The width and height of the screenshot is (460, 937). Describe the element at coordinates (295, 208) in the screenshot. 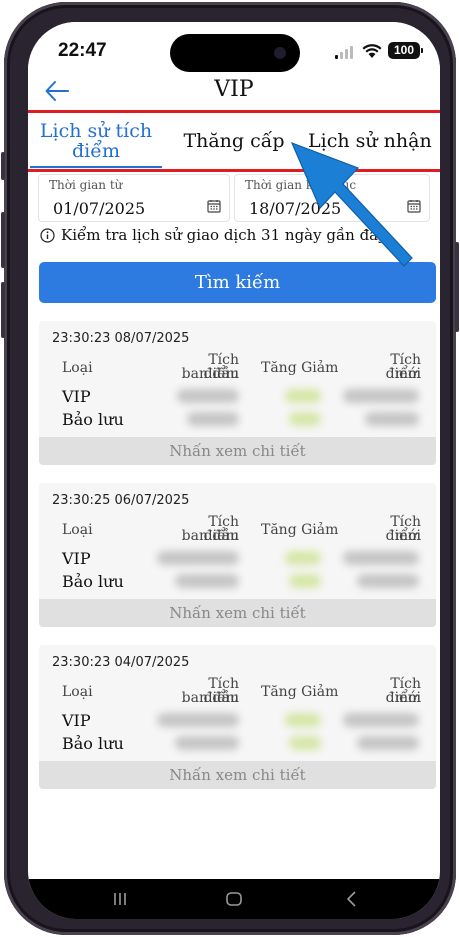

I see `date-to-value: 18/07/2025` at that location.